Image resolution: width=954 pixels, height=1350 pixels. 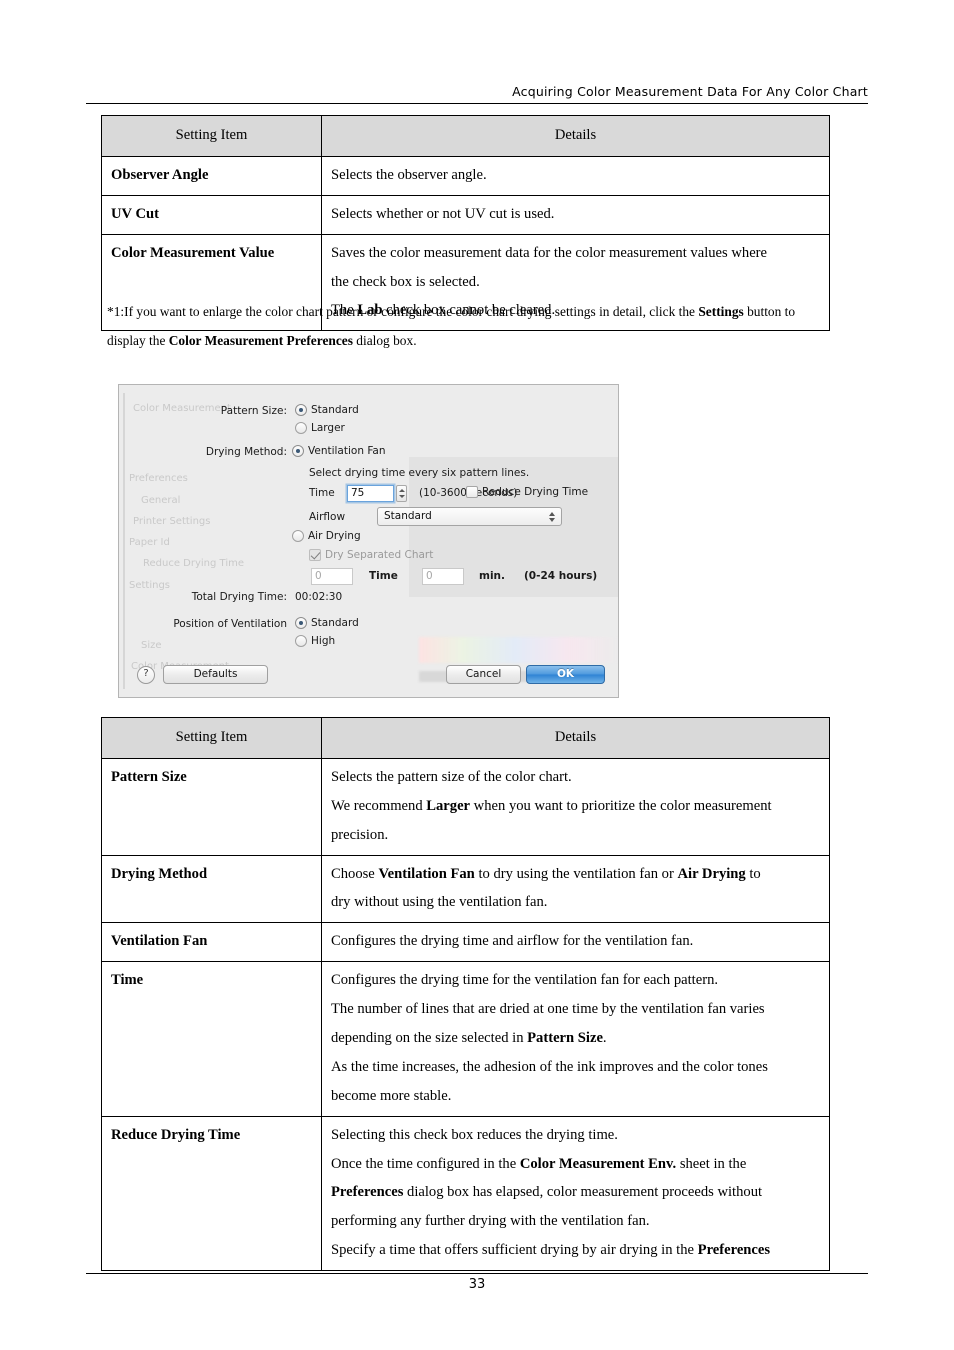 I want to click on minutes-input: 0, so click(x=443, y=576).